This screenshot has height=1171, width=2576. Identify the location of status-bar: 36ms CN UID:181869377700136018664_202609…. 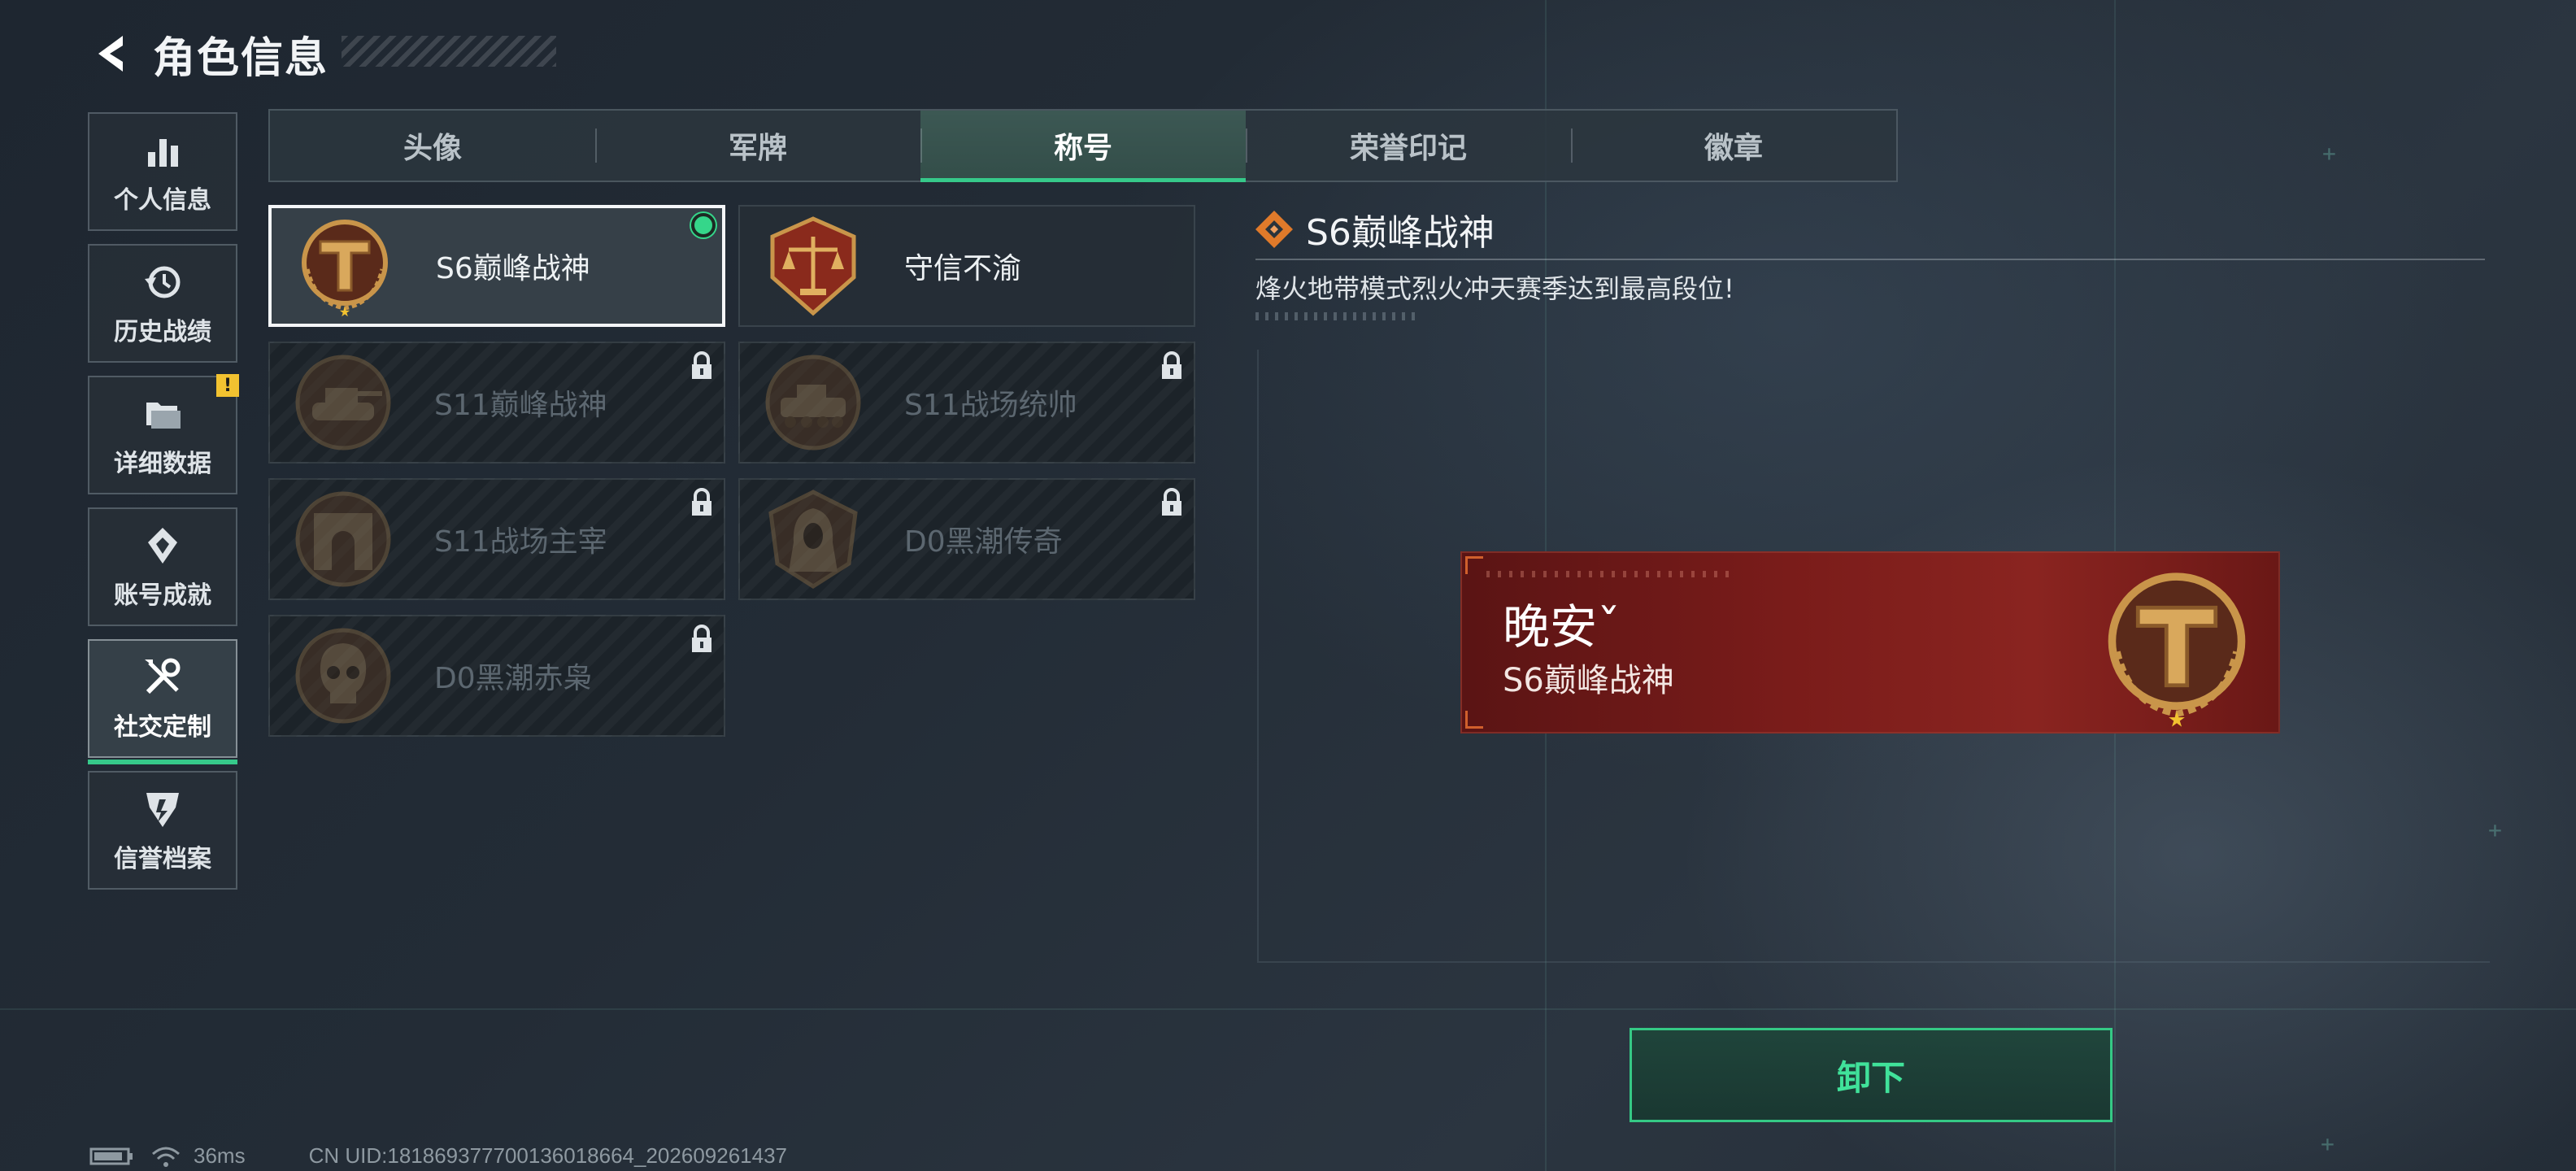
(438, 1156).